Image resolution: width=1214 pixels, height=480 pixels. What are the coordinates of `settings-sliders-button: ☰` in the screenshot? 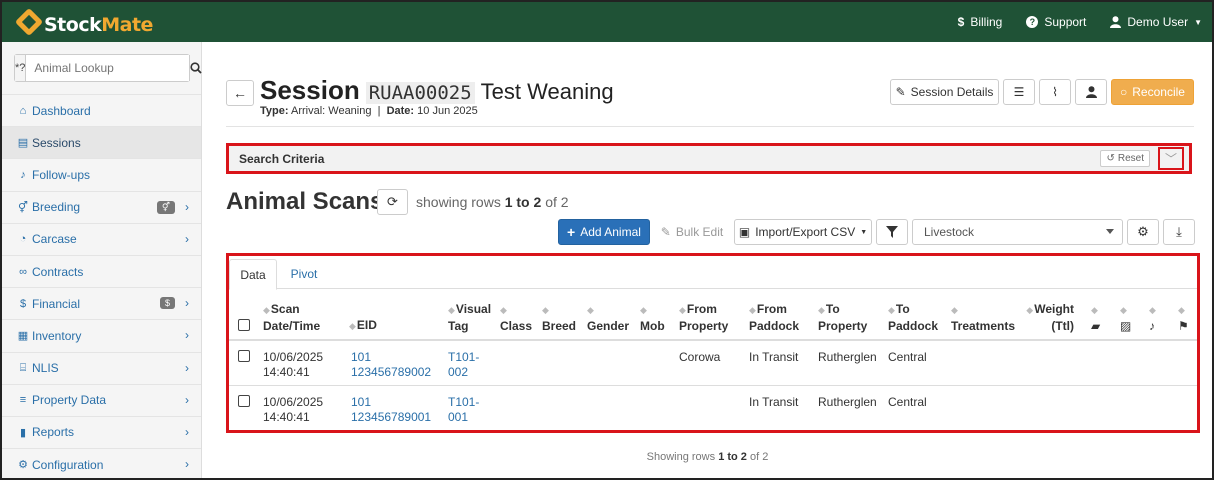 It's located at (1019, 92).